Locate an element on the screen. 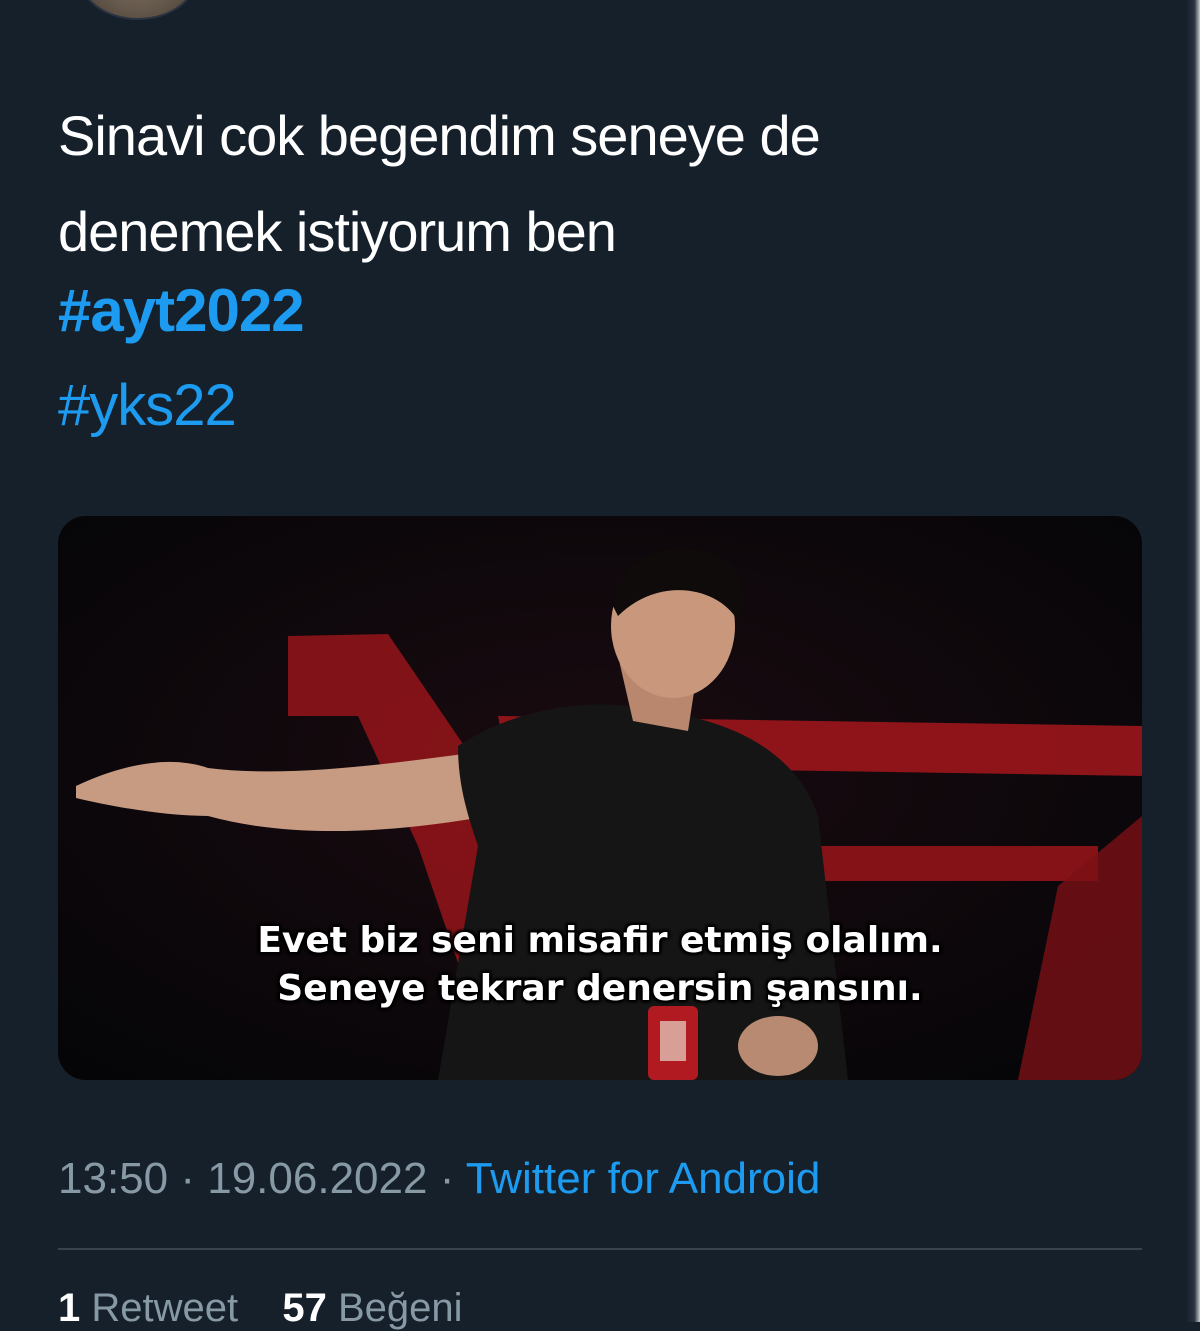 The image size is (1200, 1331). tweet-text-line: Sinavi cok begendim seneye de is located at coordinates (439, 135).